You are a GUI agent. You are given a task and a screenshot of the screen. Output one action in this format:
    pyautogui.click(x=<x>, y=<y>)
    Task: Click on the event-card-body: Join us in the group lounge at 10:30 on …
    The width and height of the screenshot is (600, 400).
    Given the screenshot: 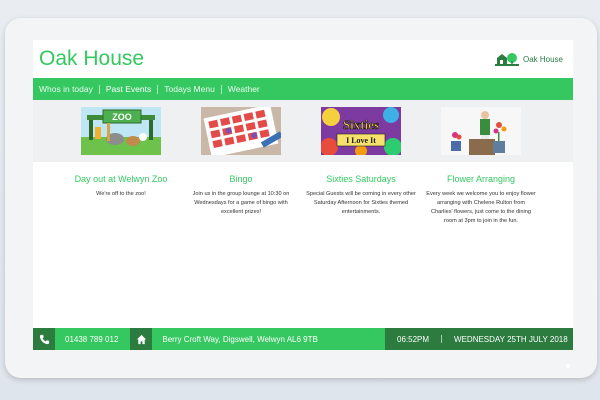 What is the action you would take?
    pyautogui.click(x=241, y=203)
    